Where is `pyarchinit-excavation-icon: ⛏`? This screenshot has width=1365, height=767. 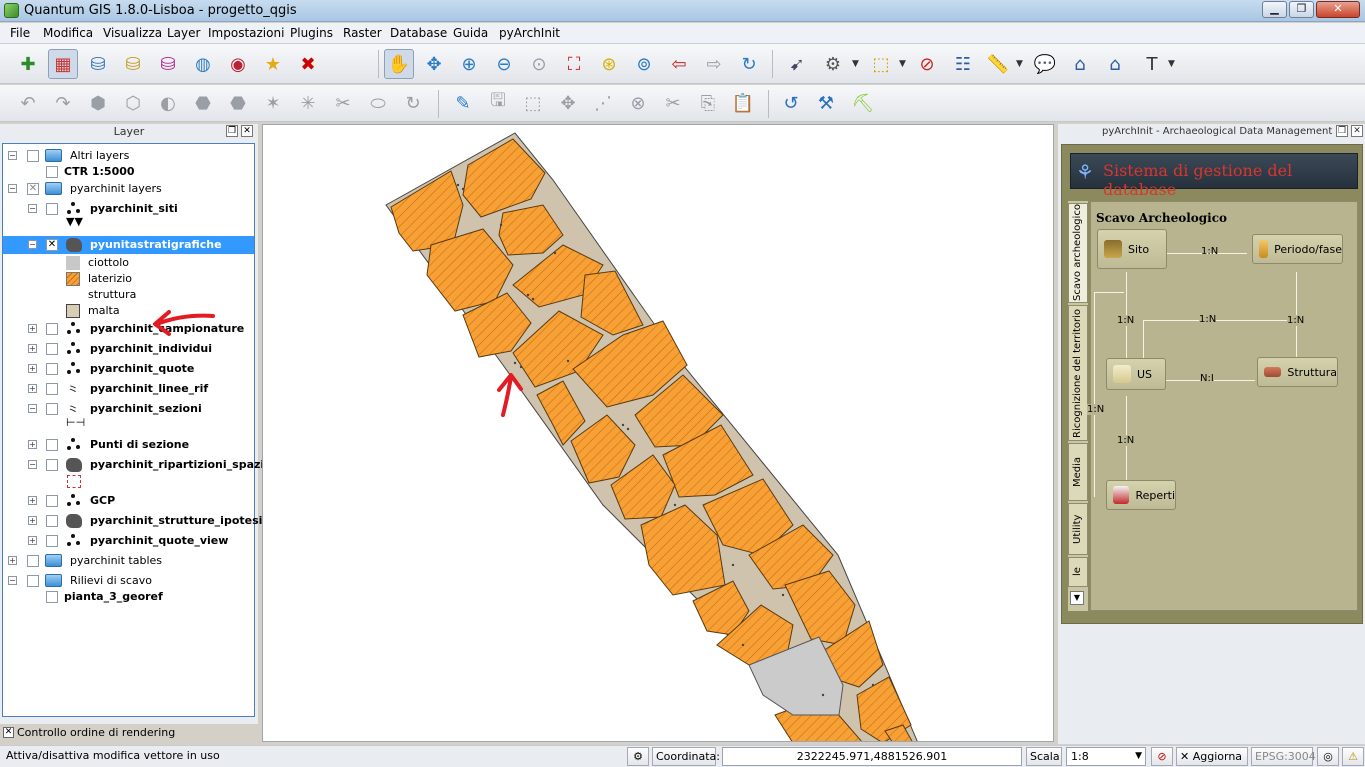
pyarchinit-excavation-icon: ⛏ is located at coordinates (863, 103).